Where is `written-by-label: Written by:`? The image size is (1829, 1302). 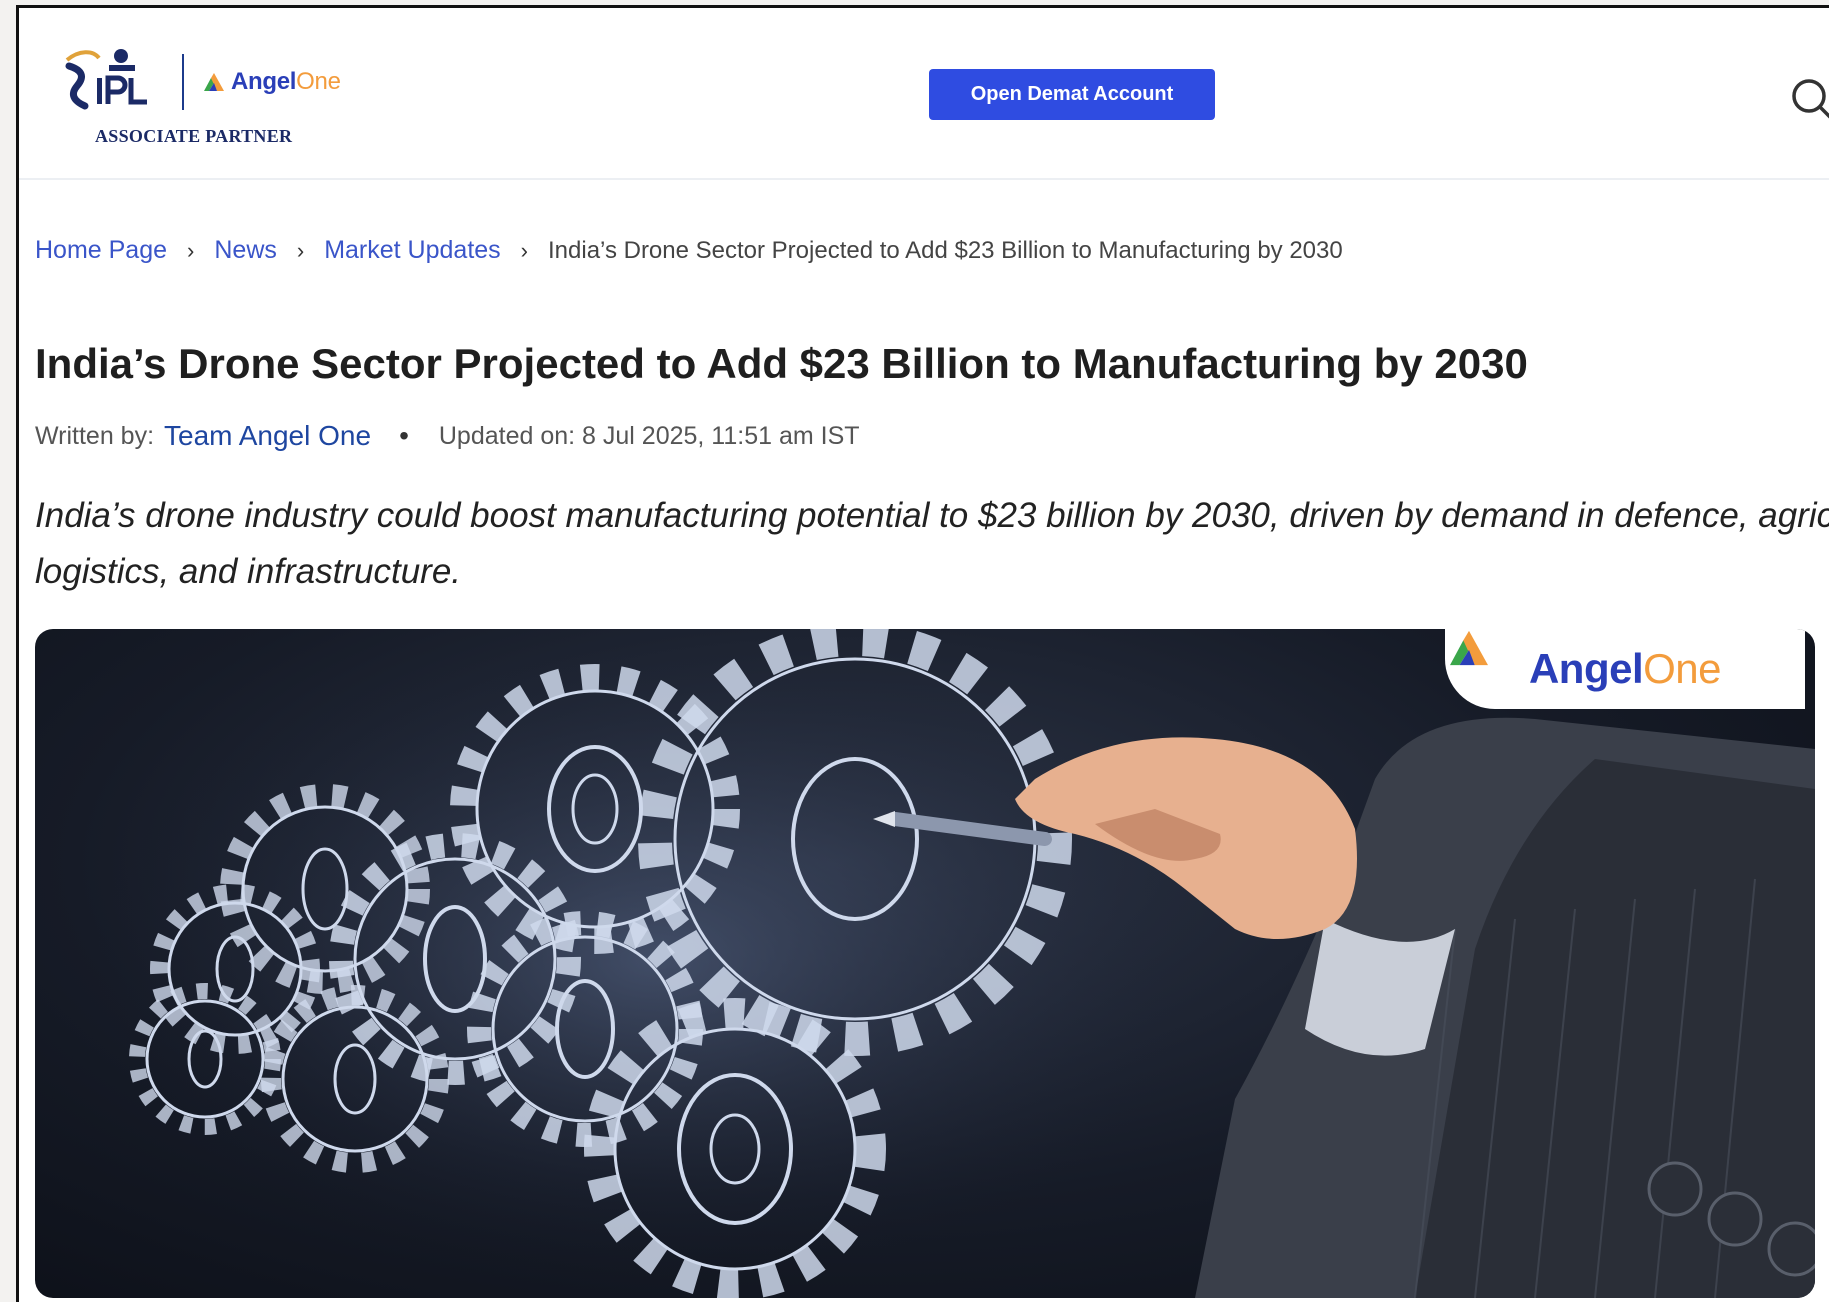
written-by-label: Written by: is located at coordinates (95, 435).